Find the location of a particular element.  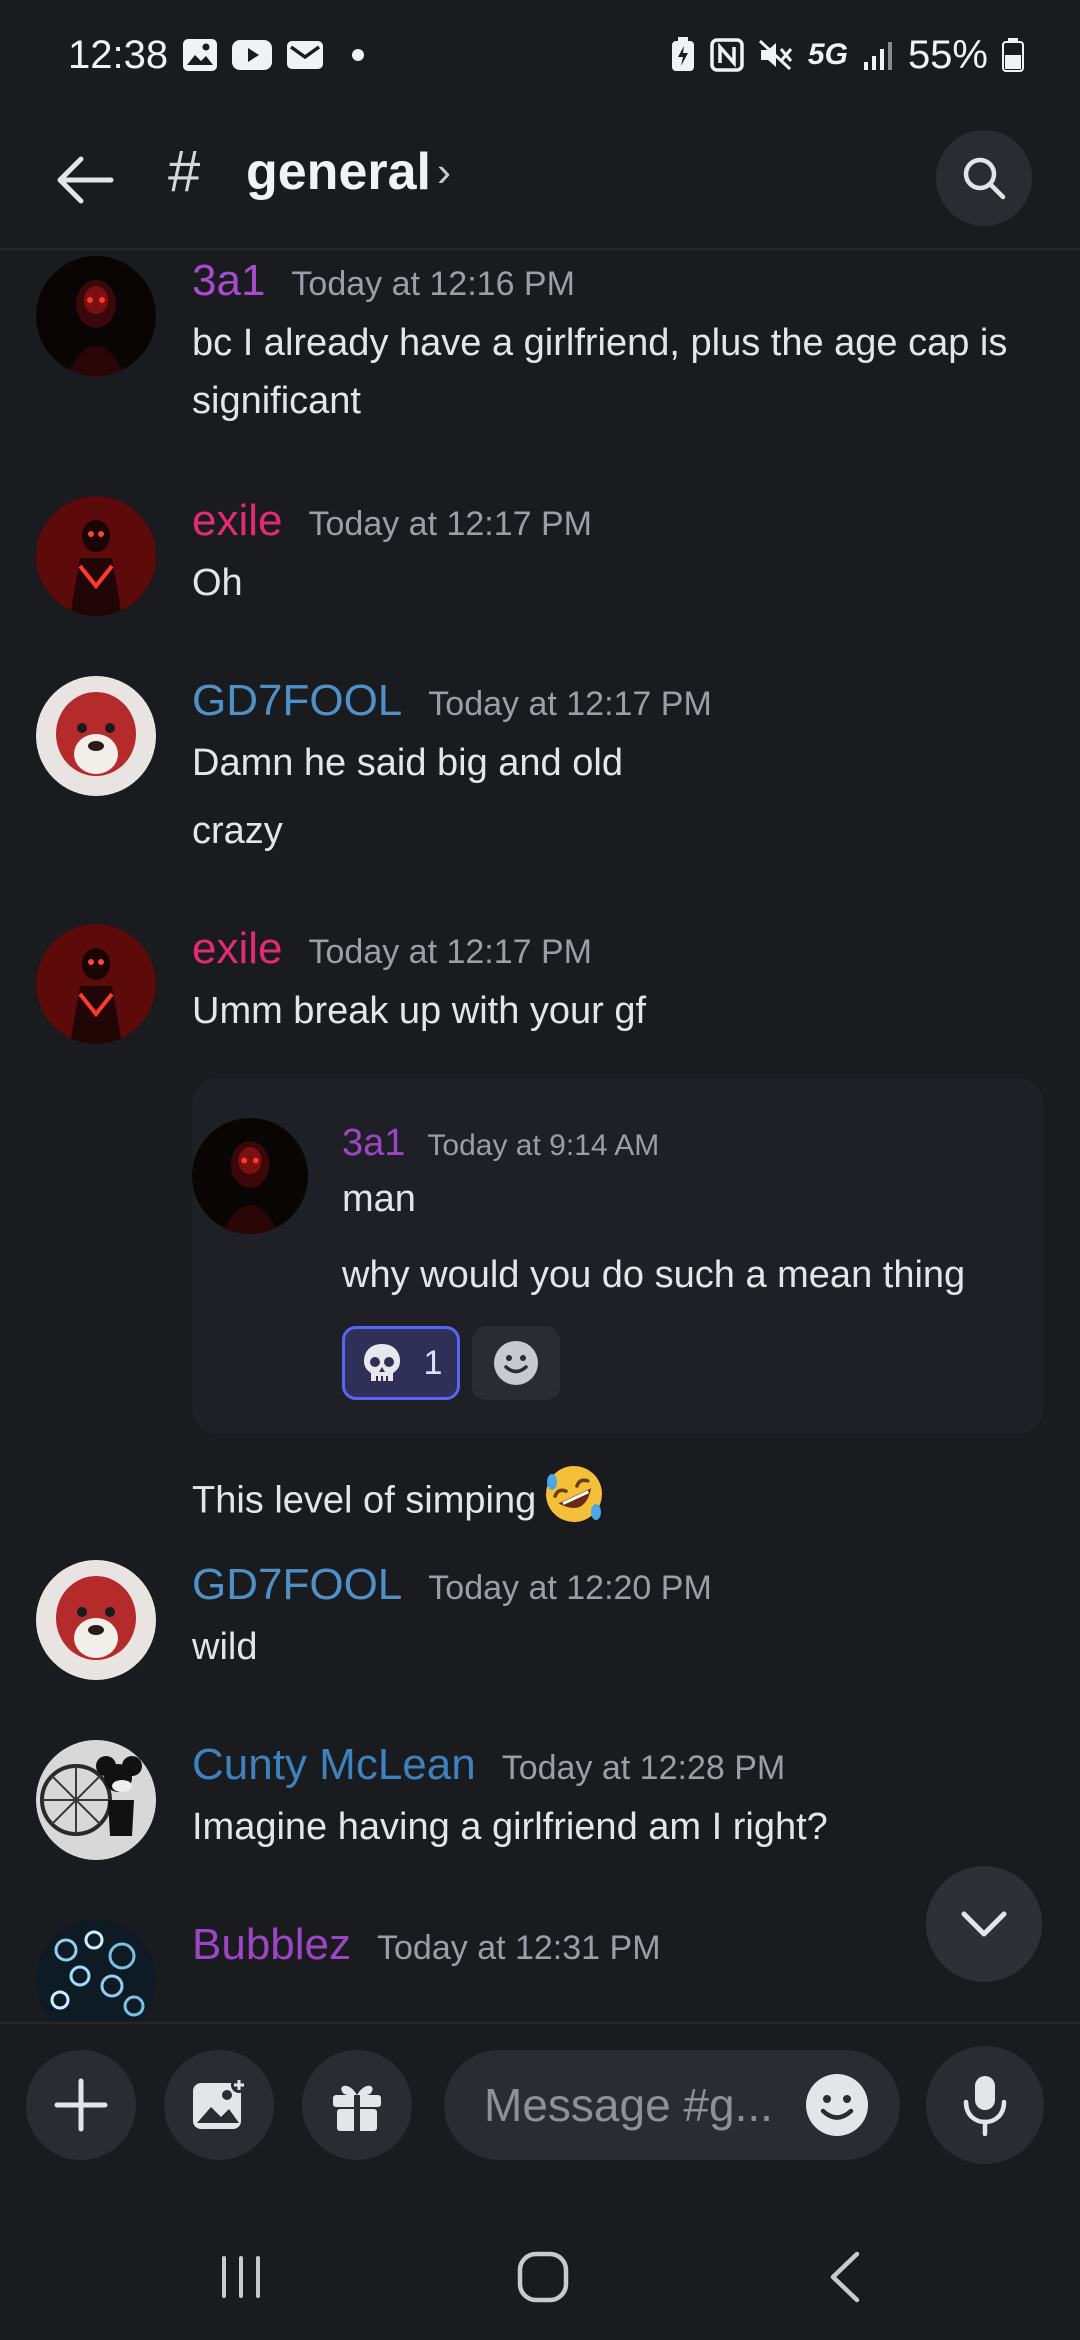

home-button is located at coordinates (543, 2277).